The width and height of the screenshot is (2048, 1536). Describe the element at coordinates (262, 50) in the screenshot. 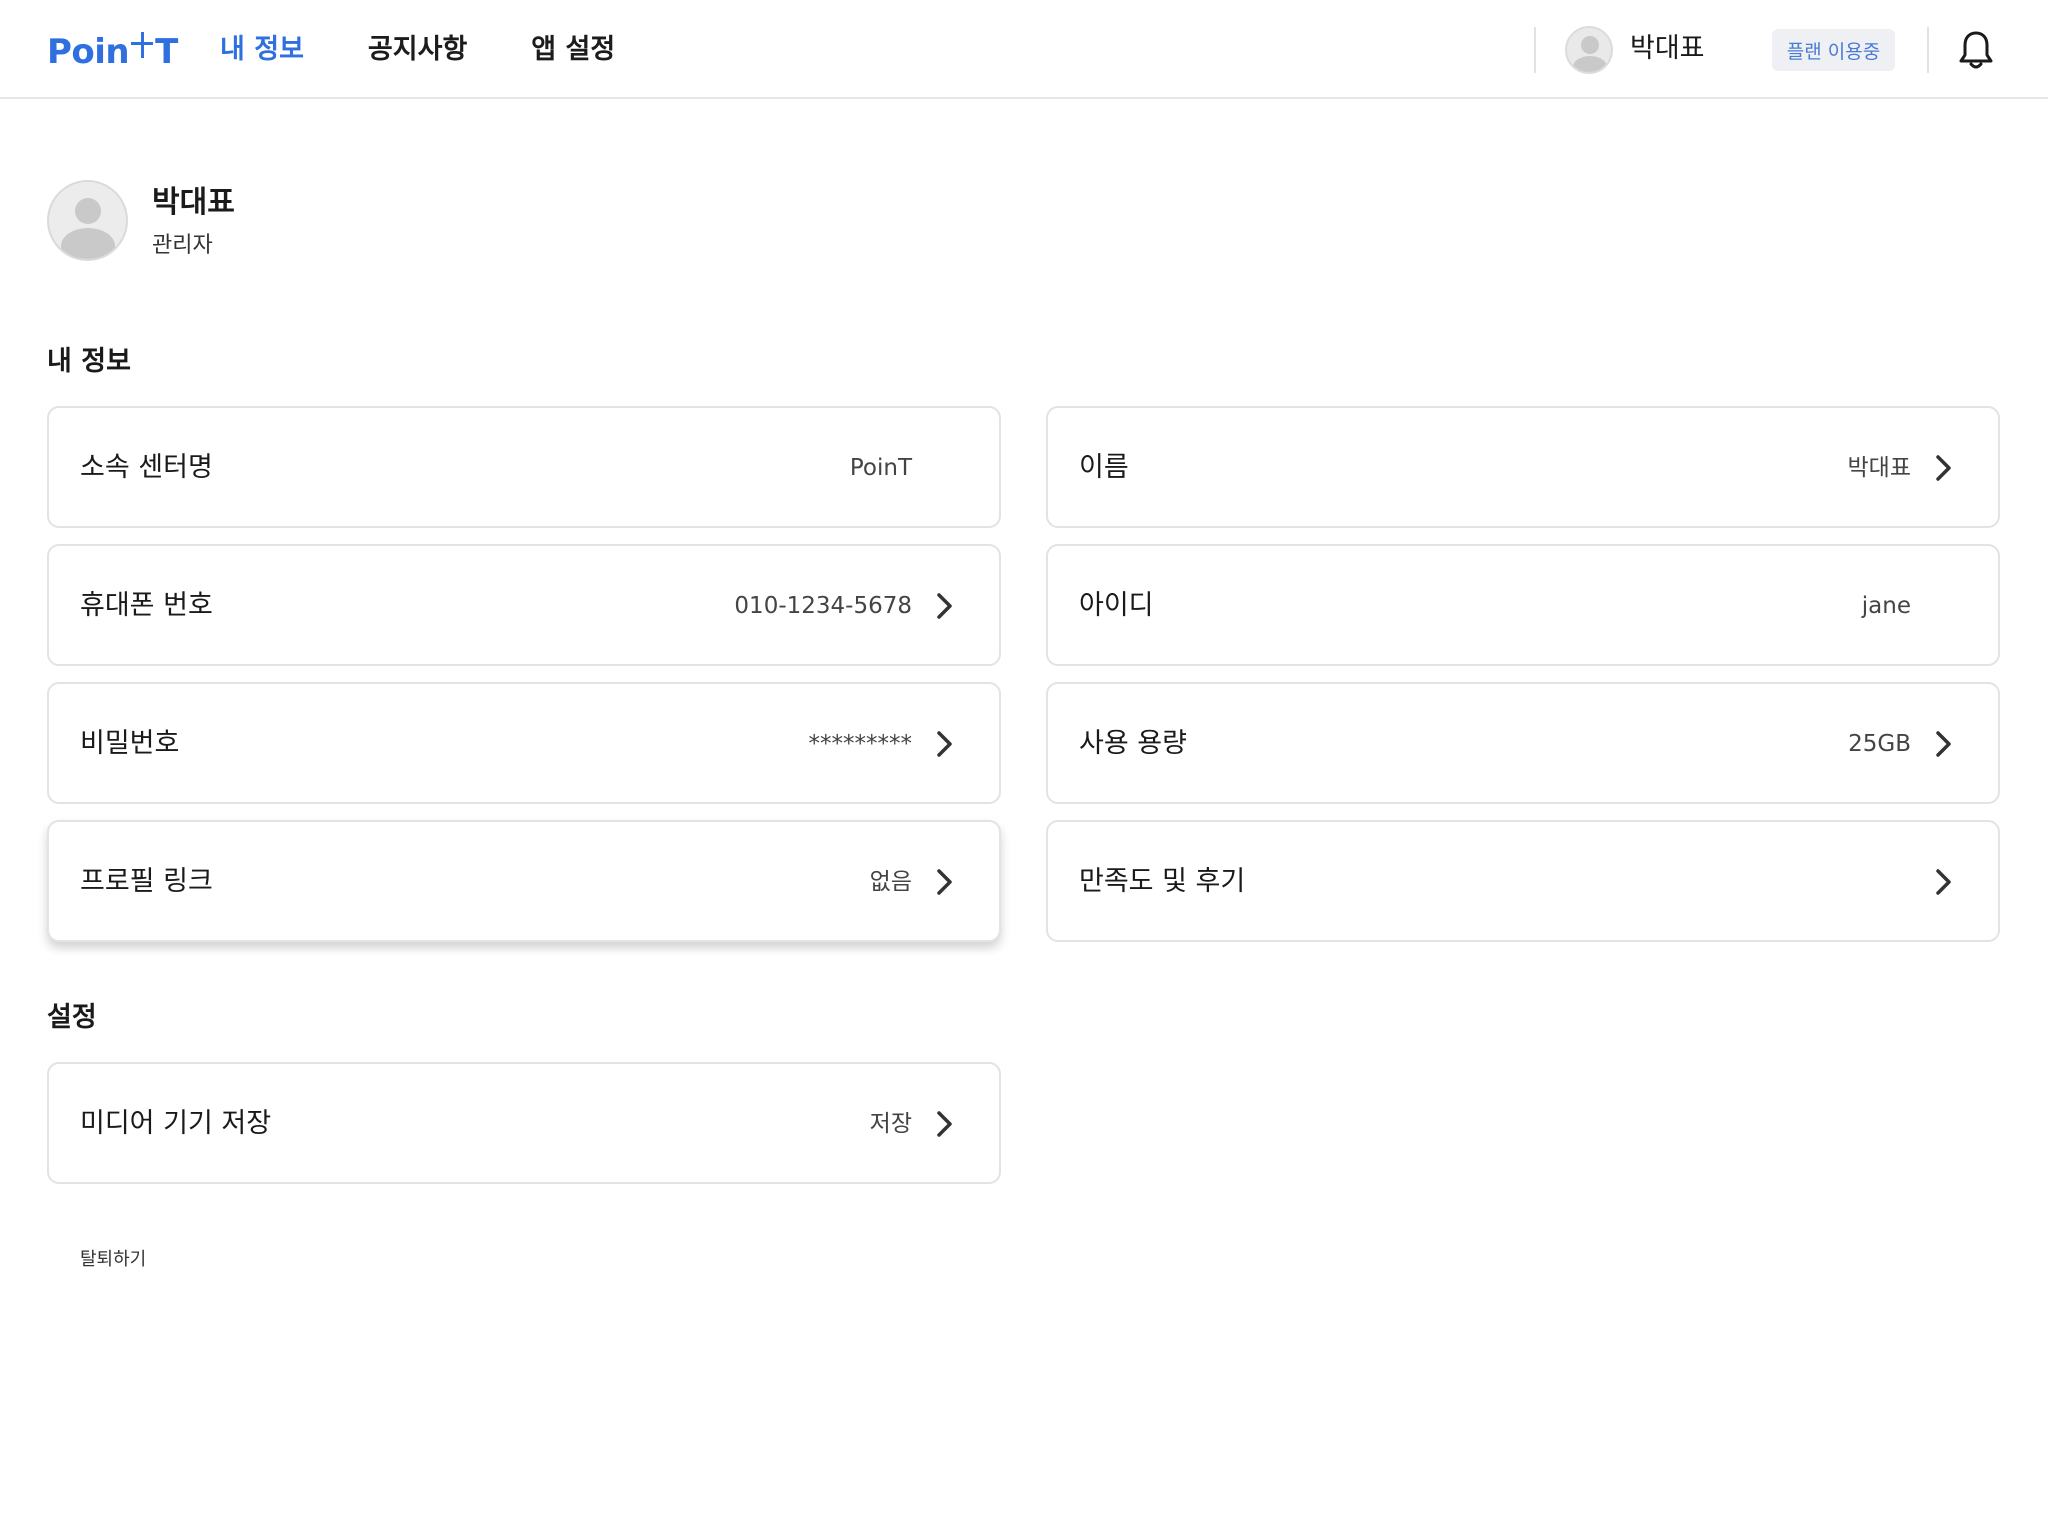

I see `nav-tab-my-info: 내 정보` at that location.